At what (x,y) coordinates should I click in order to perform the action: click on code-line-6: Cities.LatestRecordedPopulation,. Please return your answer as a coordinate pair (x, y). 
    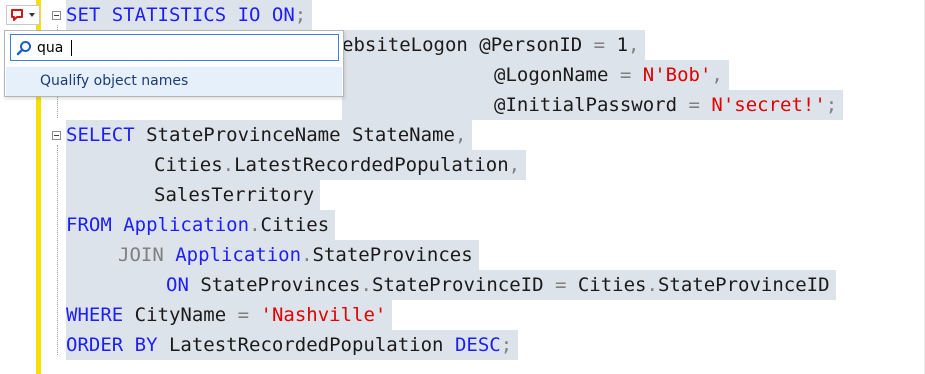
    Looking at the image, I should click on (296, 165).